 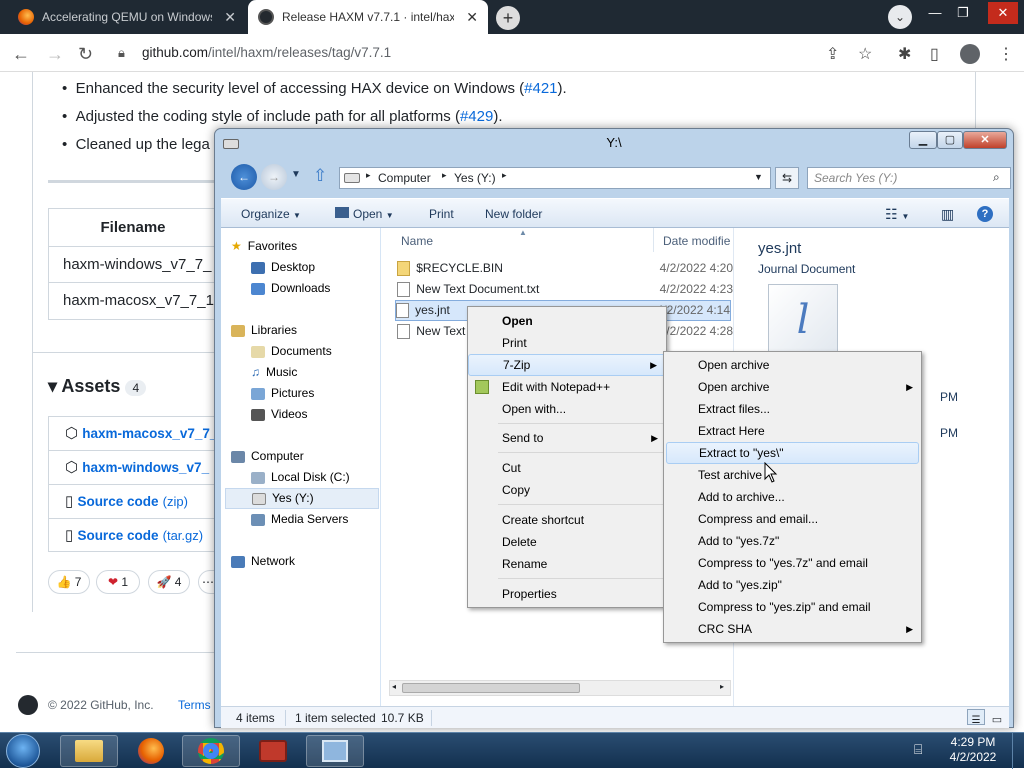 What do you see at coordinates (567, 438) in the screenshot?
I see `menu-item-send-to: Send to ▶` at bounding box center [567, 438].